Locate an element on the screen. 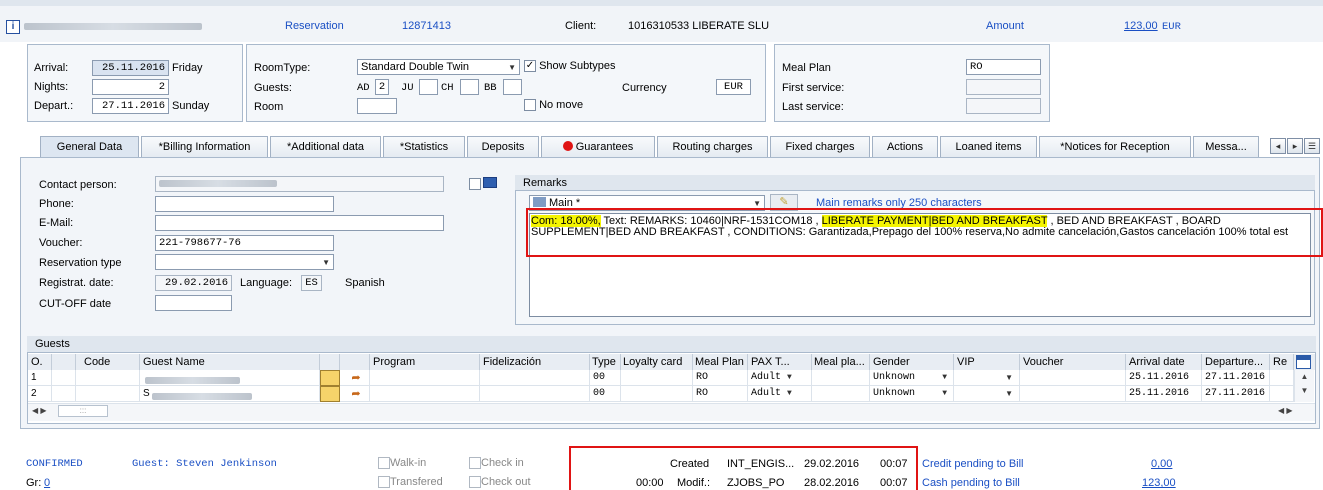 This screenshot has width=1323, height=490. tab-list-icon: ☰ is located at coordinates (1312, 146).